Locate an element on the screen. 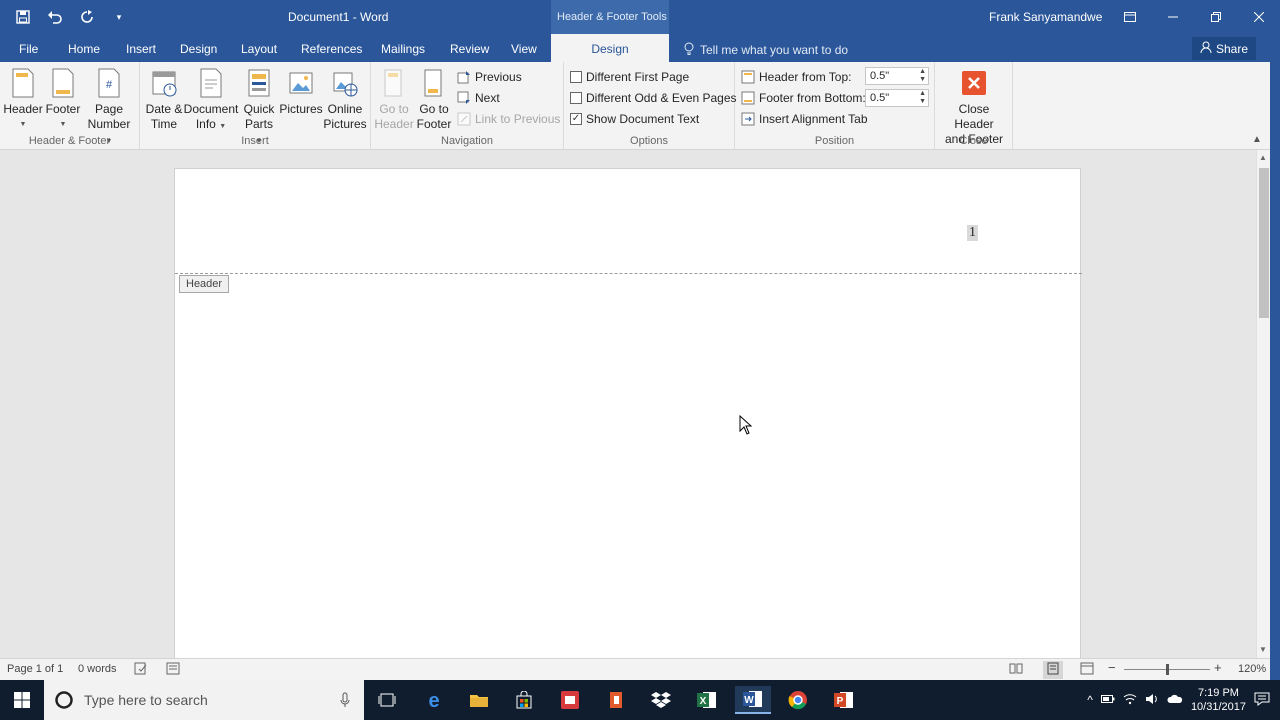 This screenshot has height=720, width=1280. tab-mailings: Mailings is located at coordinates (403, 49).